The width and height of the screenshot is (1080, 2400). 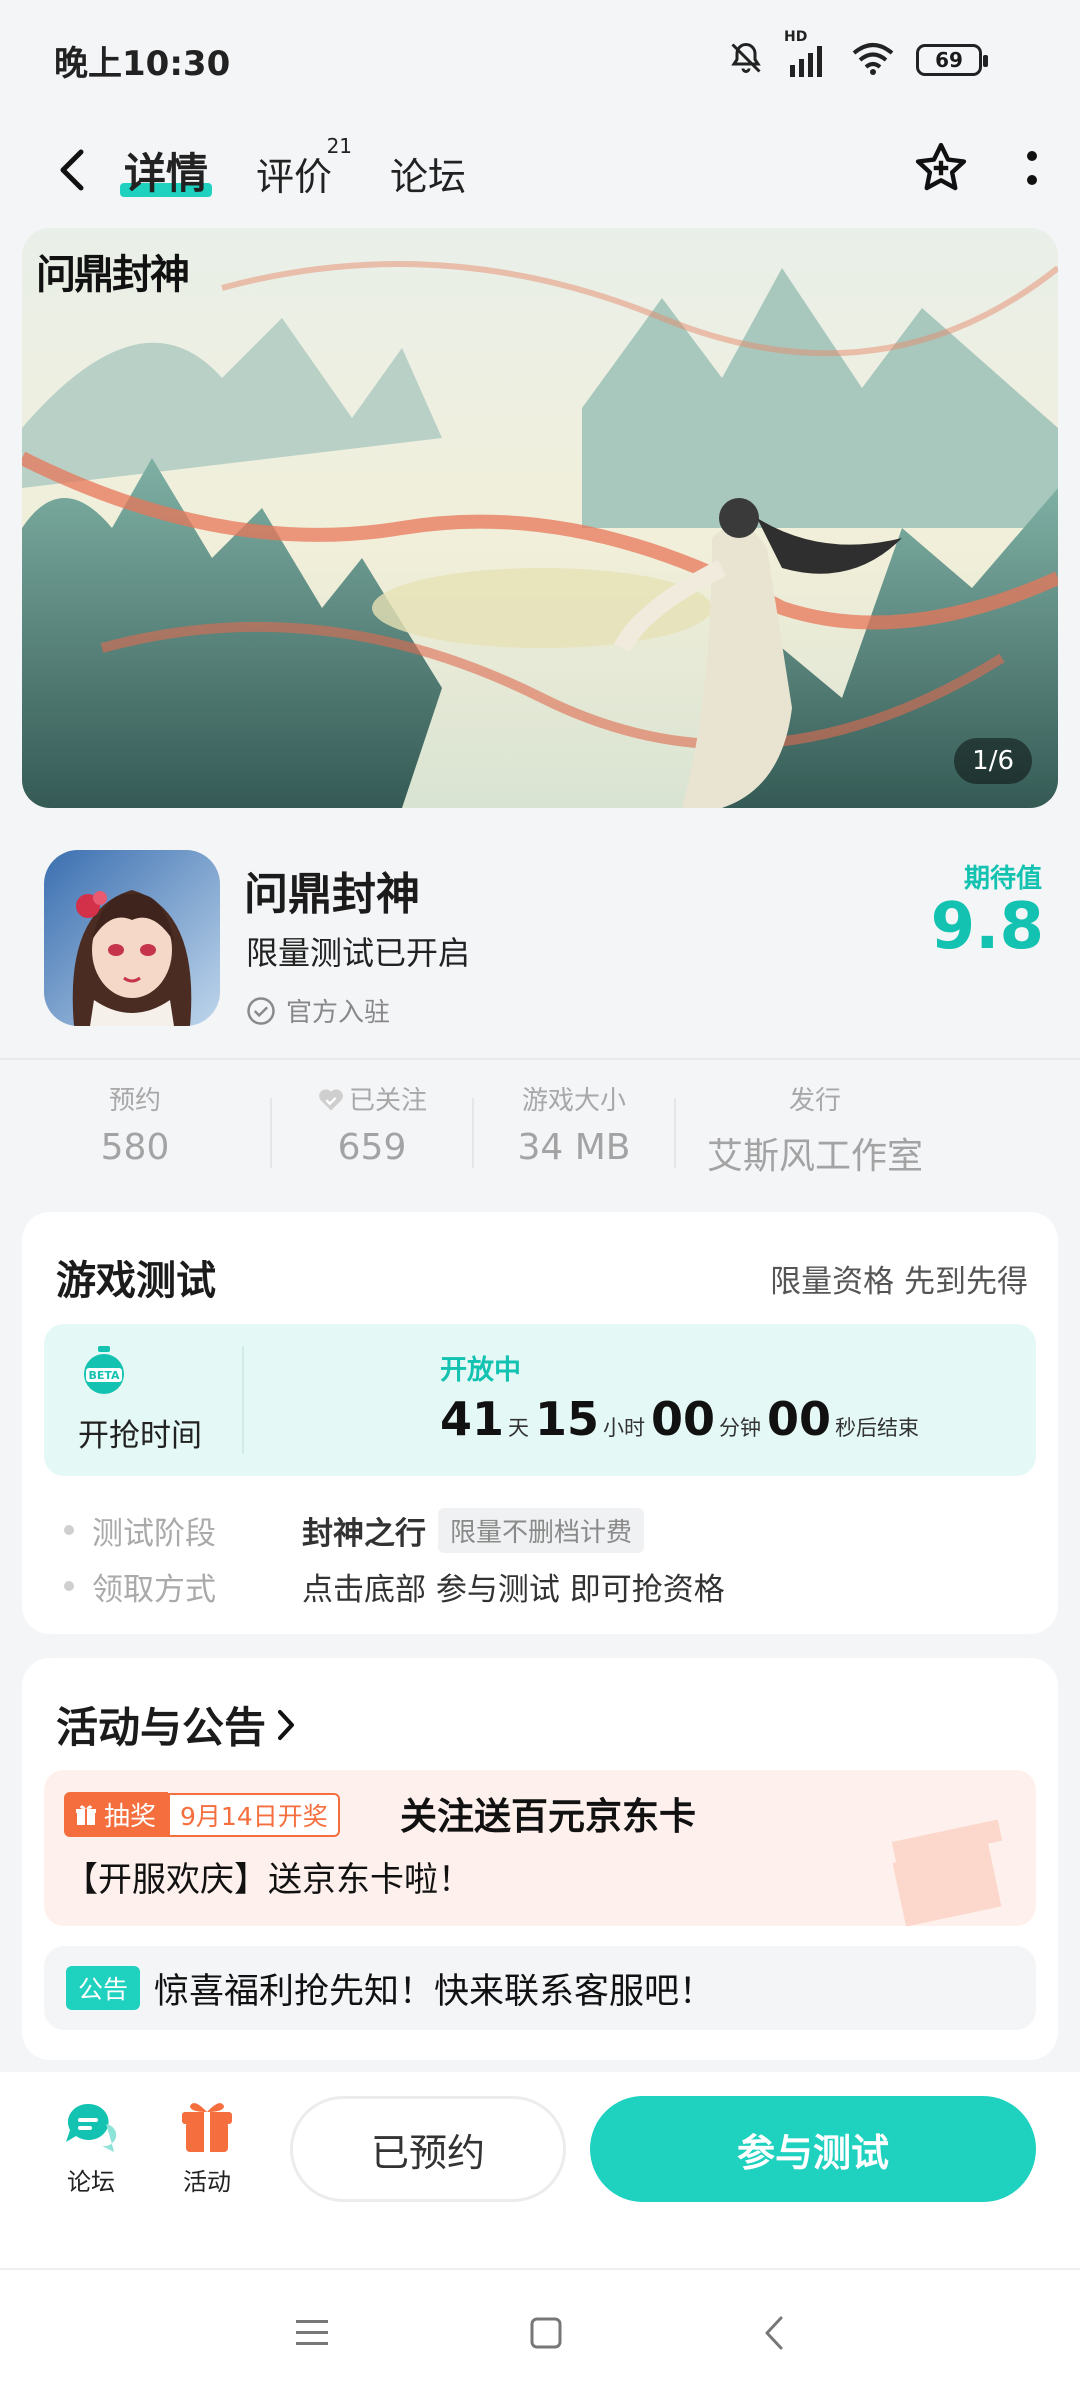 I want to click on stat-value: 580, so click(x=135, y=1147).